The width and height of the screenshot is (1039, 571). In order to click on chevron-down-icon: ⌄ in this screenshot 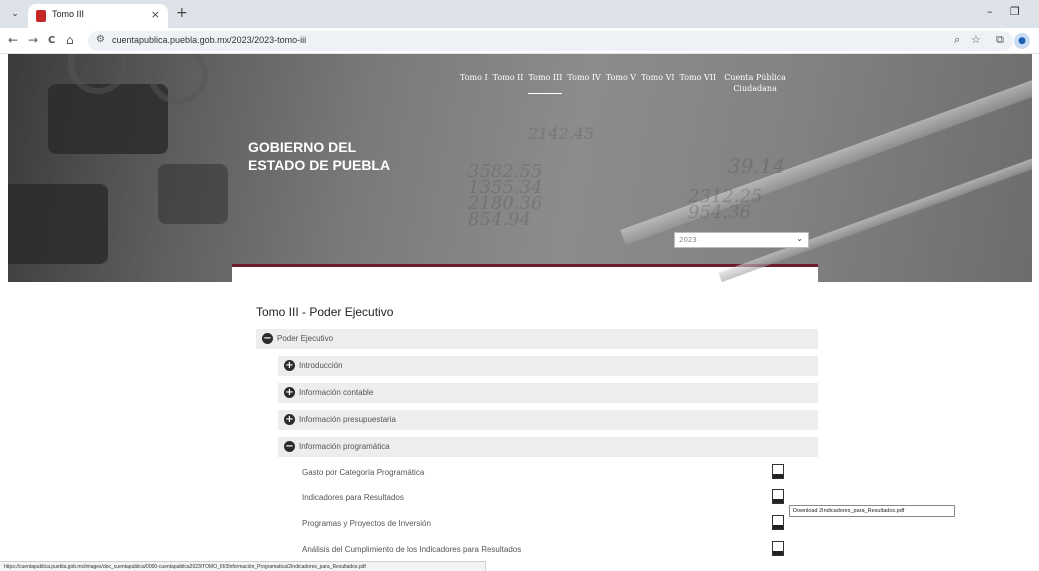, I will do `click(799, 238)`.